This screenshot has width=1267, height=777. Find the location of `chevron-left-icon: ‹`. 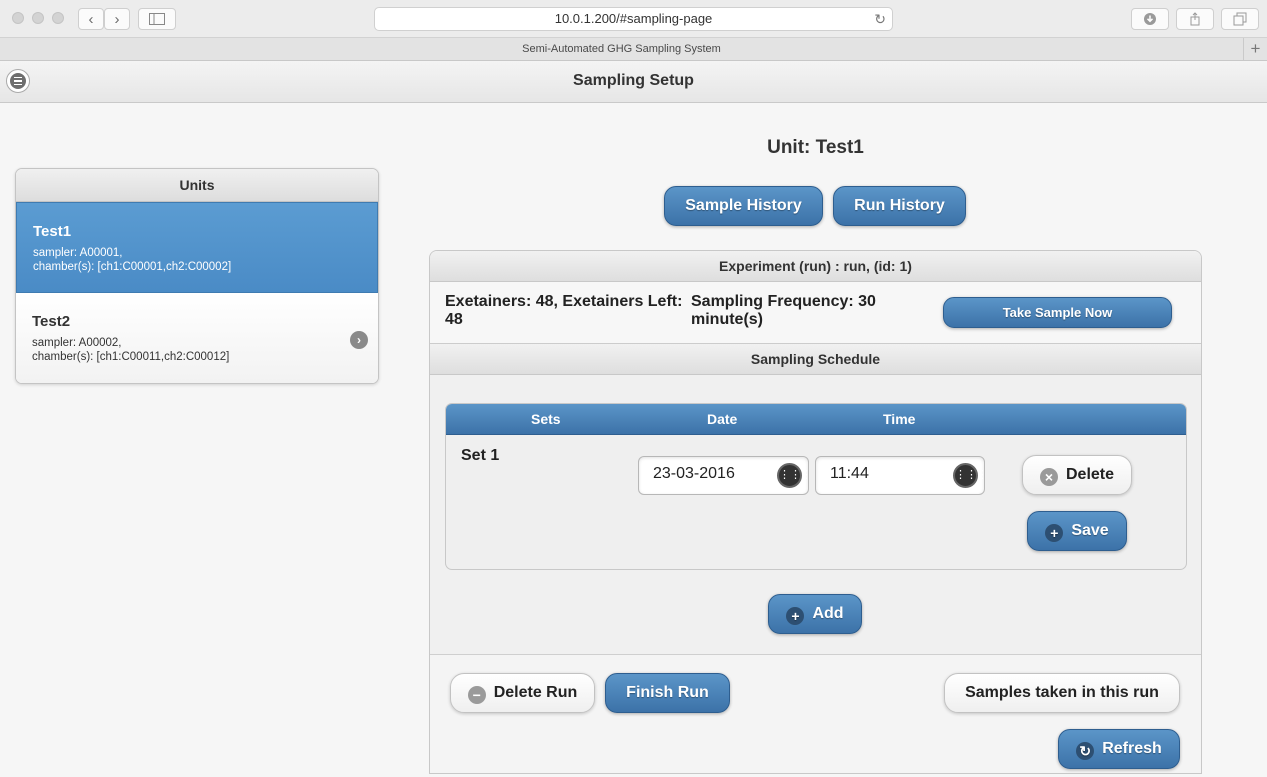

chevron-left-icon: ‹ is located at coordinates (91, 19).